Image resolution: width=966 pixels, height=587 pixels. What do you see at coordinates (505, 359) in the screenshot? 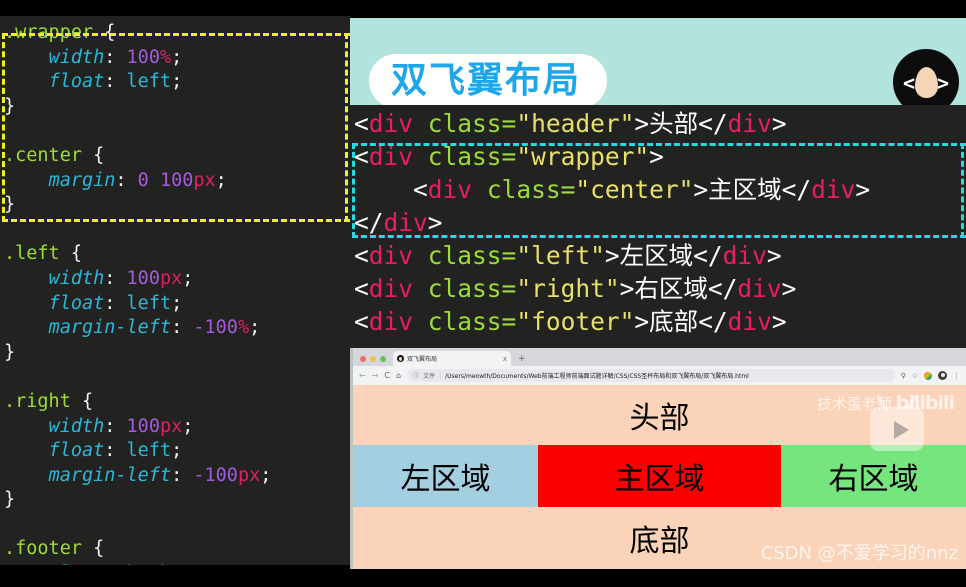
I see `tab-close-icon: x` at bounding box center [505, 359].